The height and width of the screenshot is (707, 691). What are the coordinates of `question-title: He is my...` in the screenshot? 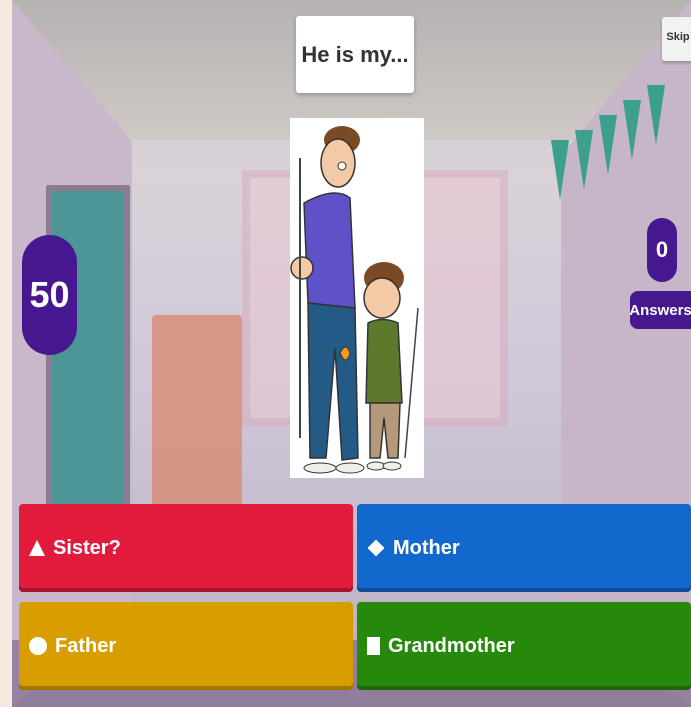 It's located at (355, 54).